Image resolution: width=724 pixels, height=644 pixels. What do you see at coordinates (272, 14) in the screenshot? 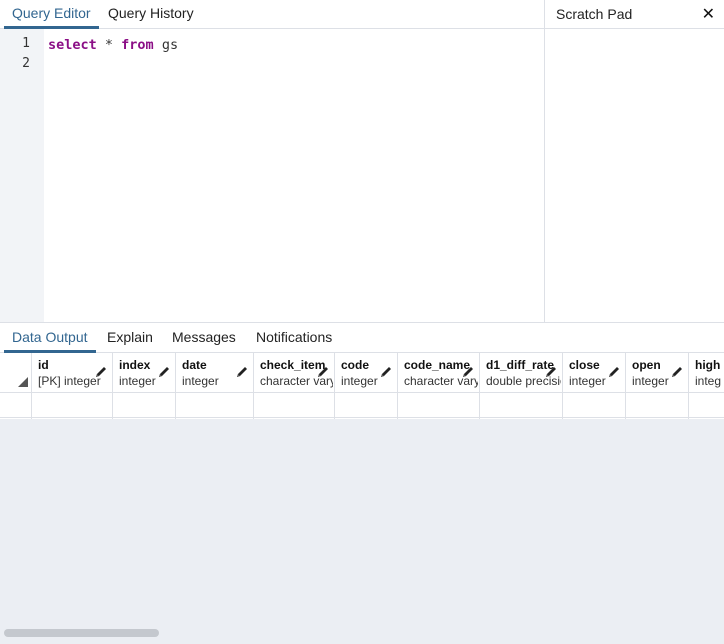
I see `editor-tab-bar: Query Editor Query History` at bounding box center [272, 14].